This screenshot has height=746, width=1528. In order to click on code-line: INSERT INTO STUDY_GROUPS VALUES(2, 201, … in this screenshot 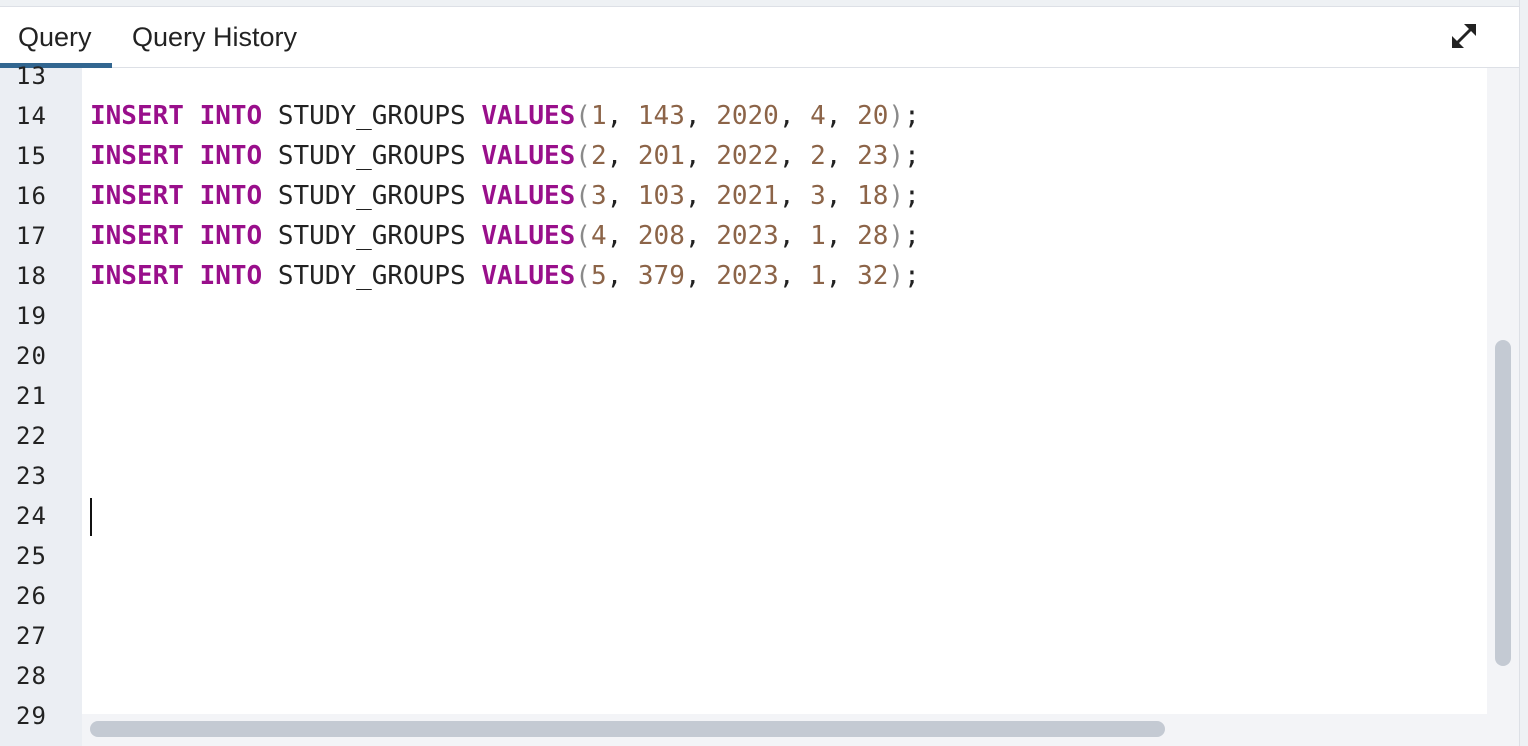, I will do `click(505, 156)`.